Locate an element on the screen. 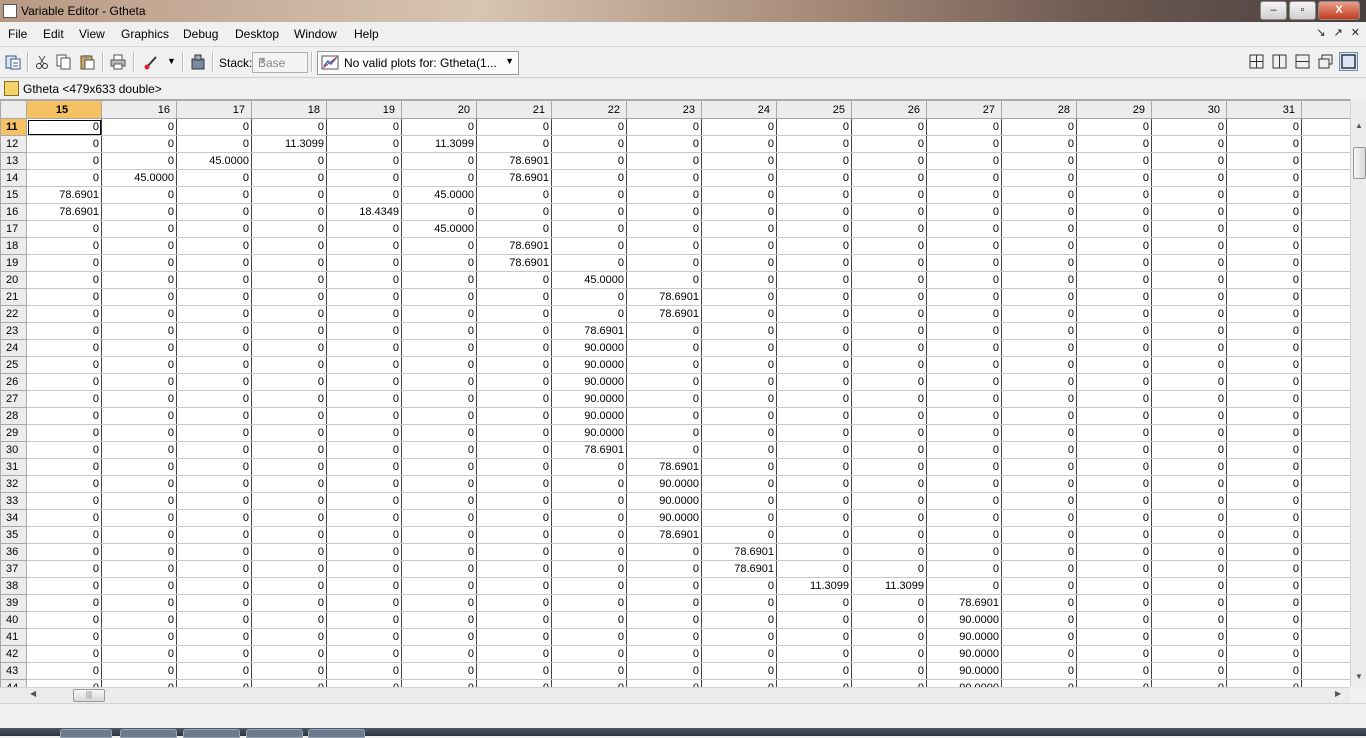  dock-icon: ↗ is located at coordinates (1338, 32).